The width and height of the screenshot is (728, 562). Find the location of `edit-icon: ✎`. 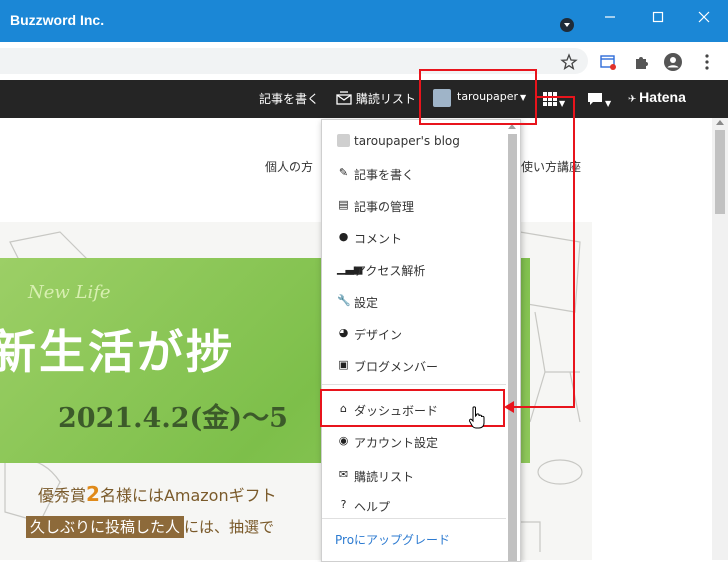

edit-icon: ✎ is located at coordinates (343, 172).